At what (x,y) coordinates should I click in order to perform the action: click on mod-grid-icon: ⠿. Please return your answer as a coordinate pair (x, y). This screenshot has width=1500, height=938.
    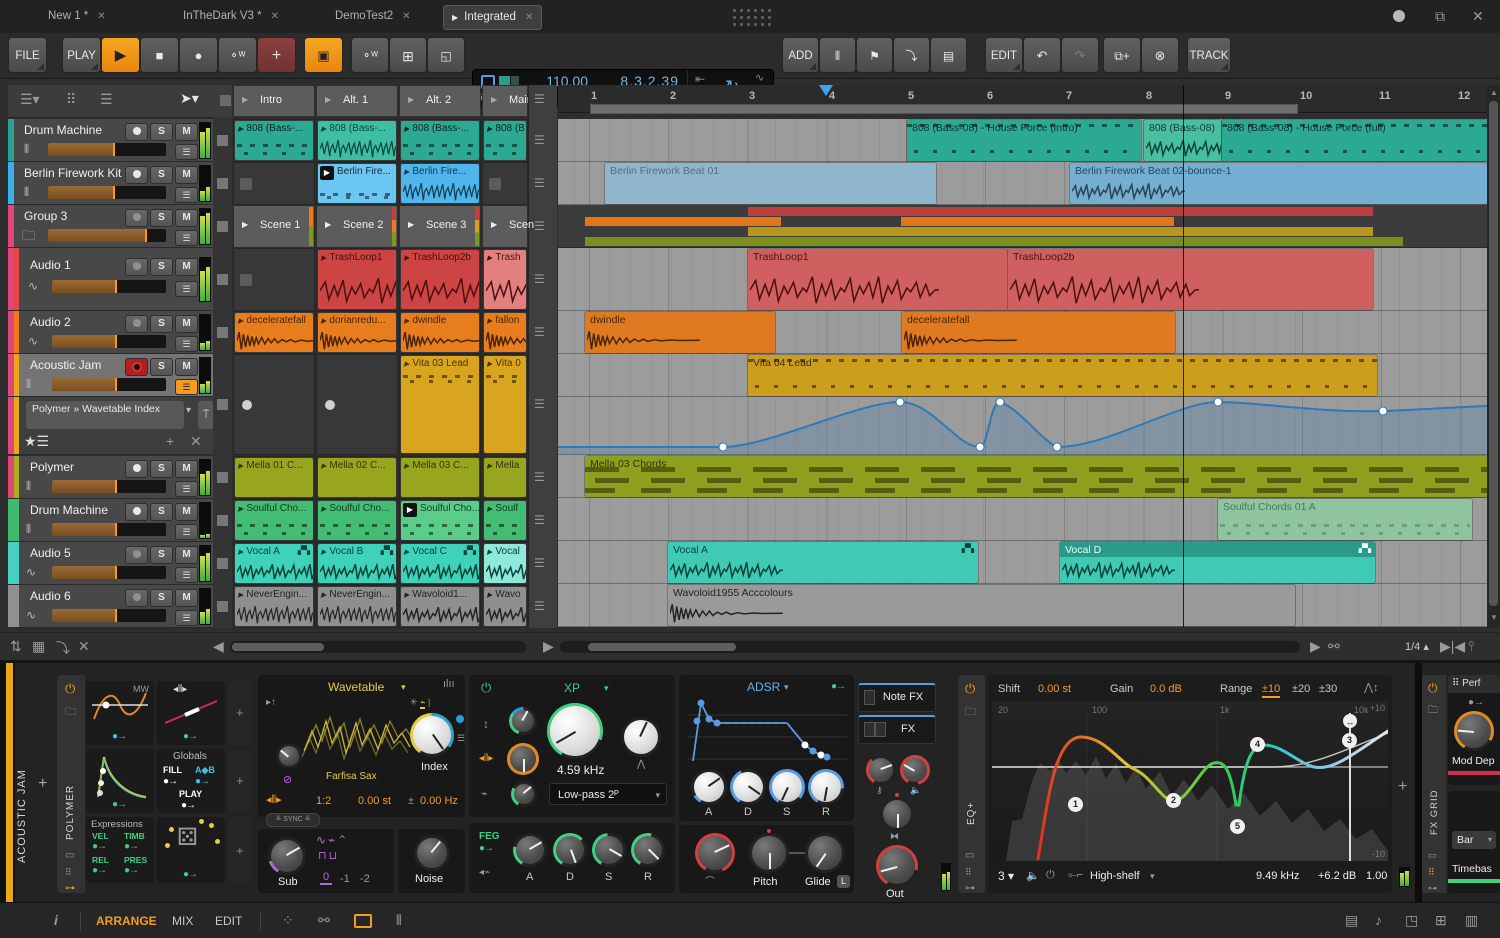
    Looking at the image, I should click on (1431, 872).